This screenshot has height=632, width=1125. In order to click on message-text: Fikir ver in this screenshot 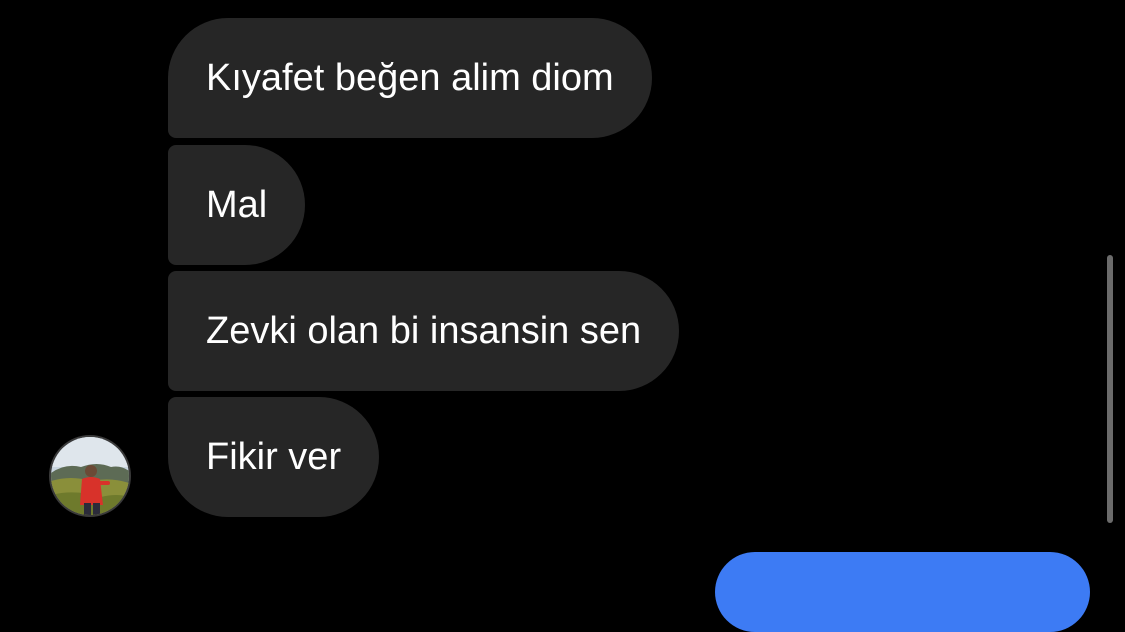, I will do `click(274, 457)`.